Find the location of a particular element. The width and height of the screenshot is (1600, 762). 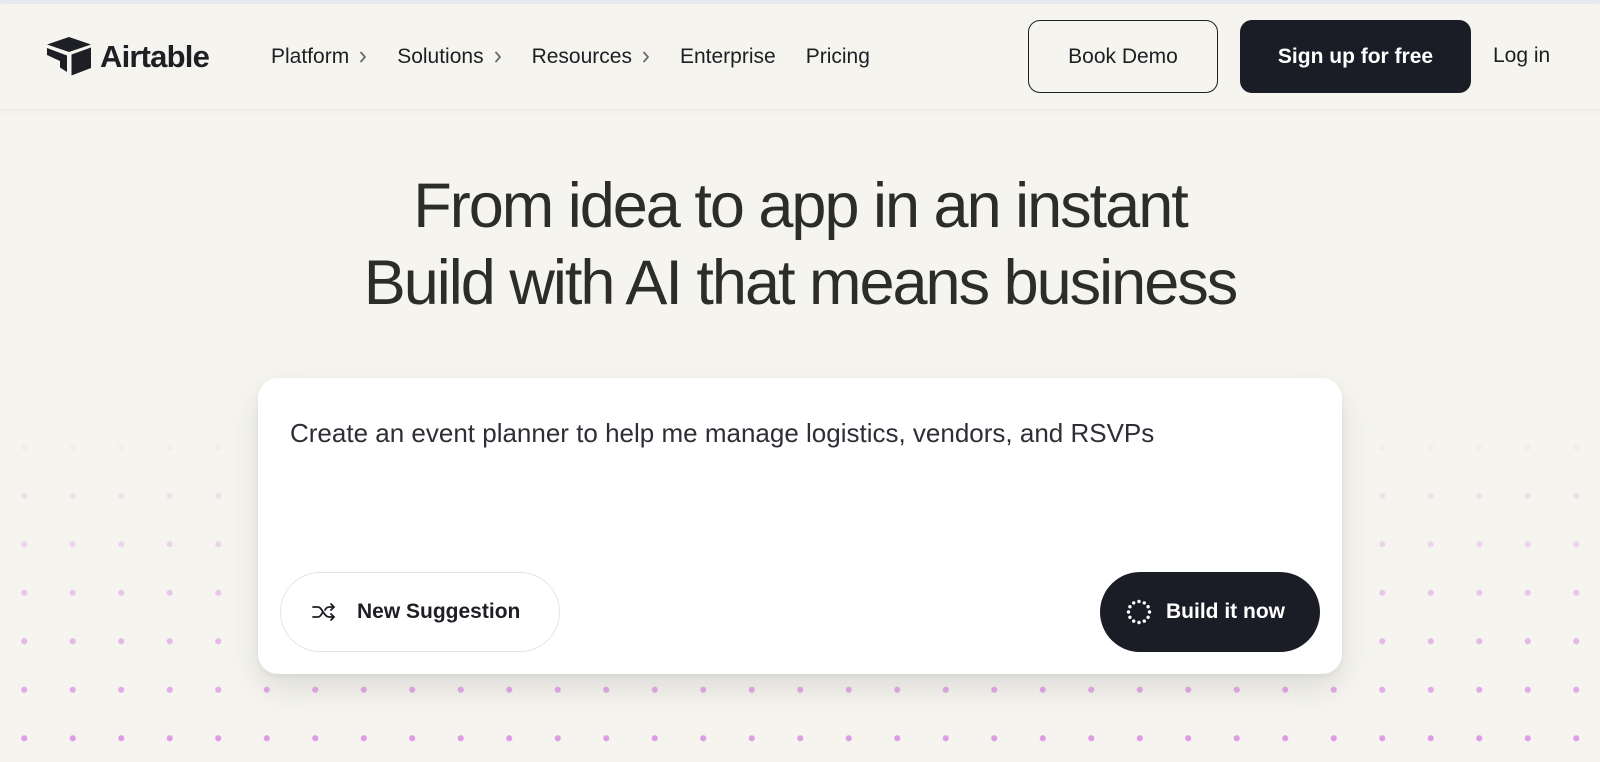

nav-item-label: Enterprise is located at coordinates (727, 56).